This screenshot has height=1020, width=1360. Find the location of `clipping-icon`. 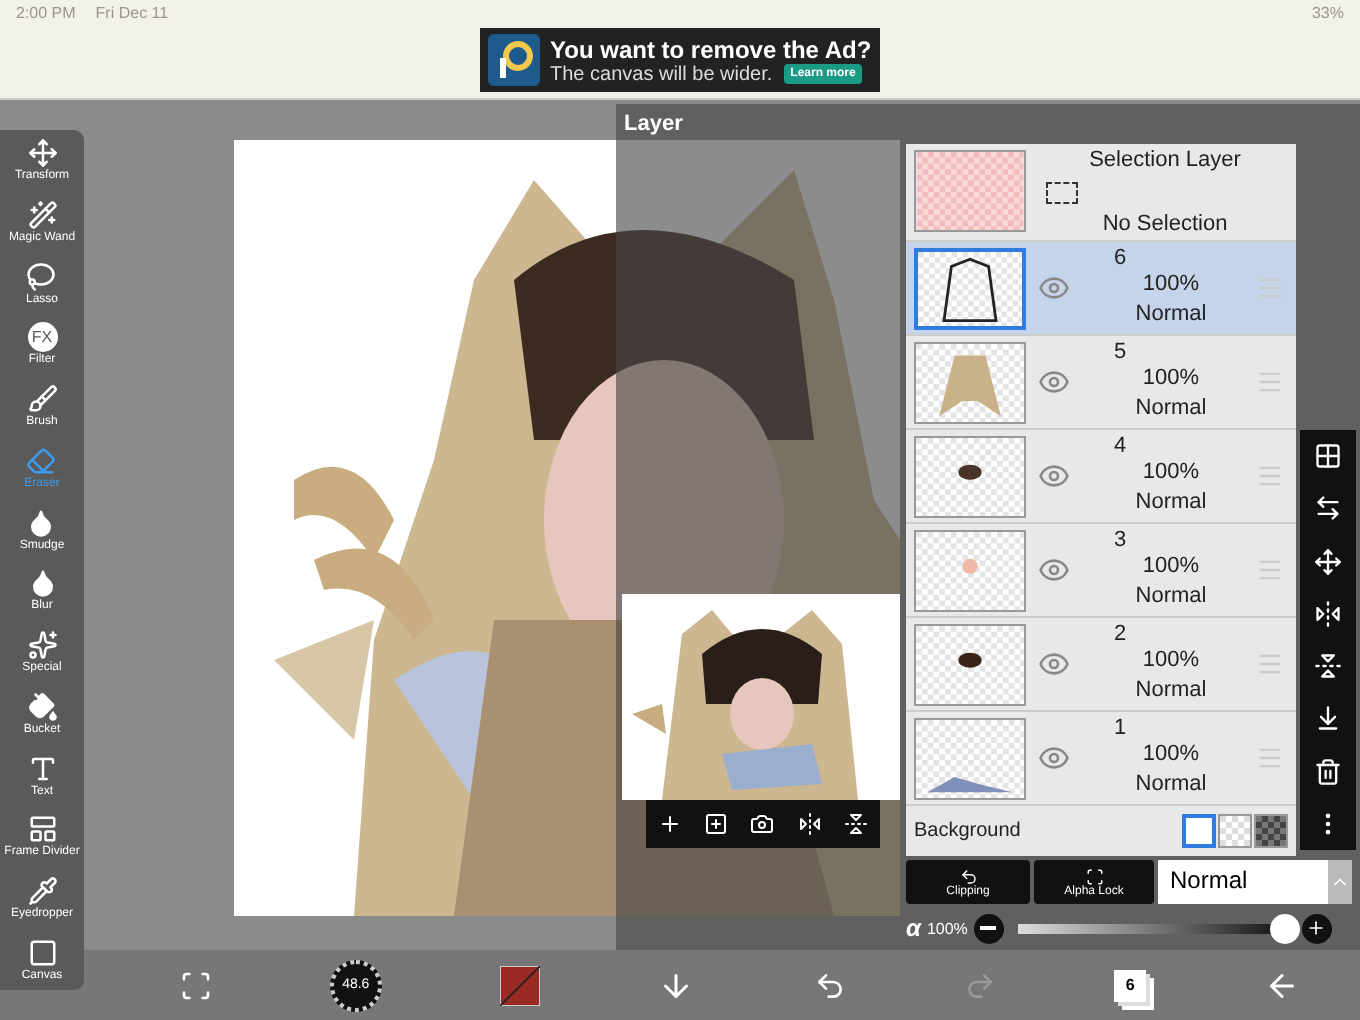

clipping-icon is located at coordinates (968, 876).